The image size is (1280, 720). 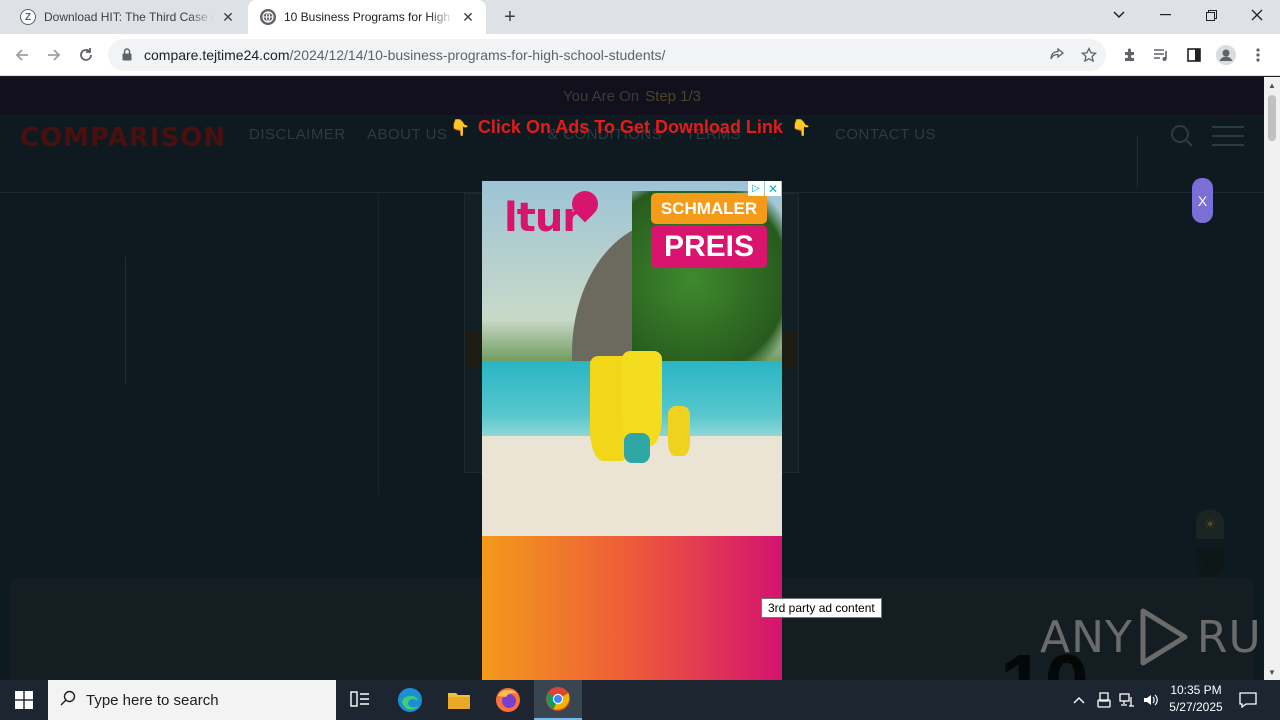 I want to click on ad-badge-preis: PREIS, so click(x=709, y=246).